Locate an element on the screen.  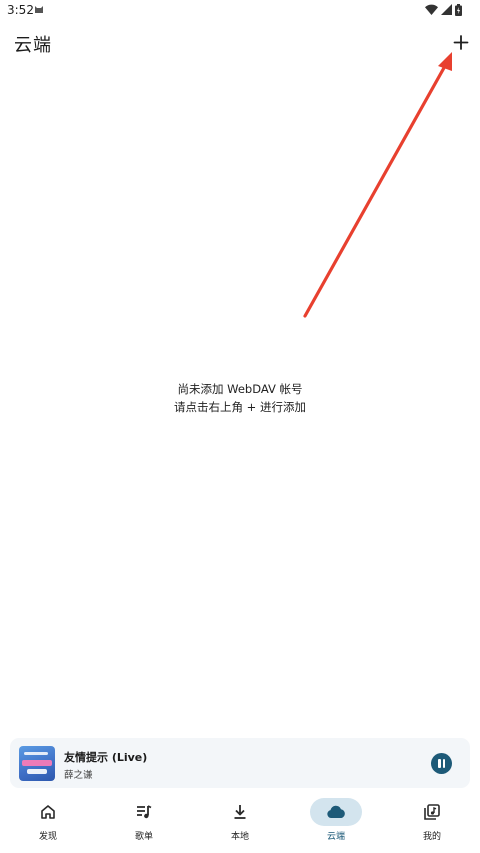
add-account-button is located at coordinates (461, 43).